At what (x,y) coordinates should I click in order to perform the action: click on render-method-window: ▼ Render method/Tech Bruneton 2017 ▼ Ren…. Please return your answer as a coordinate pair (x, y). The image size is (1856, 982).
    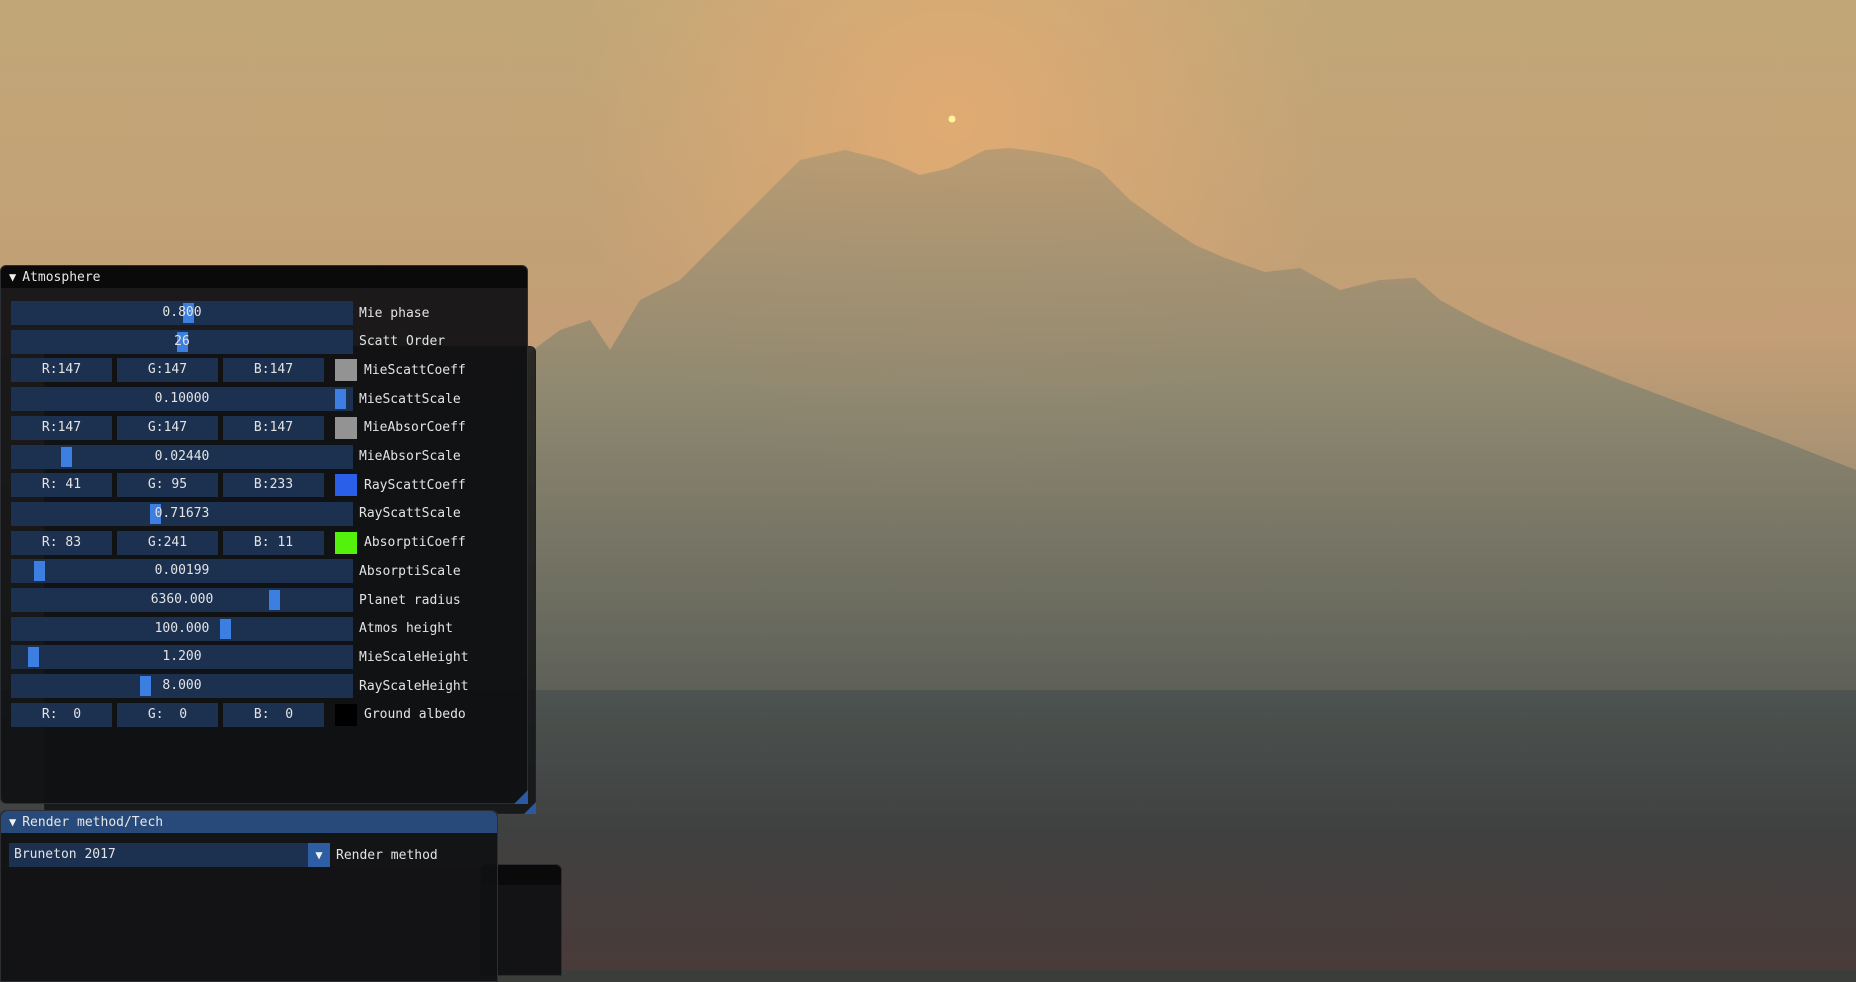
    Looking at the image, I should click on (249, 896).